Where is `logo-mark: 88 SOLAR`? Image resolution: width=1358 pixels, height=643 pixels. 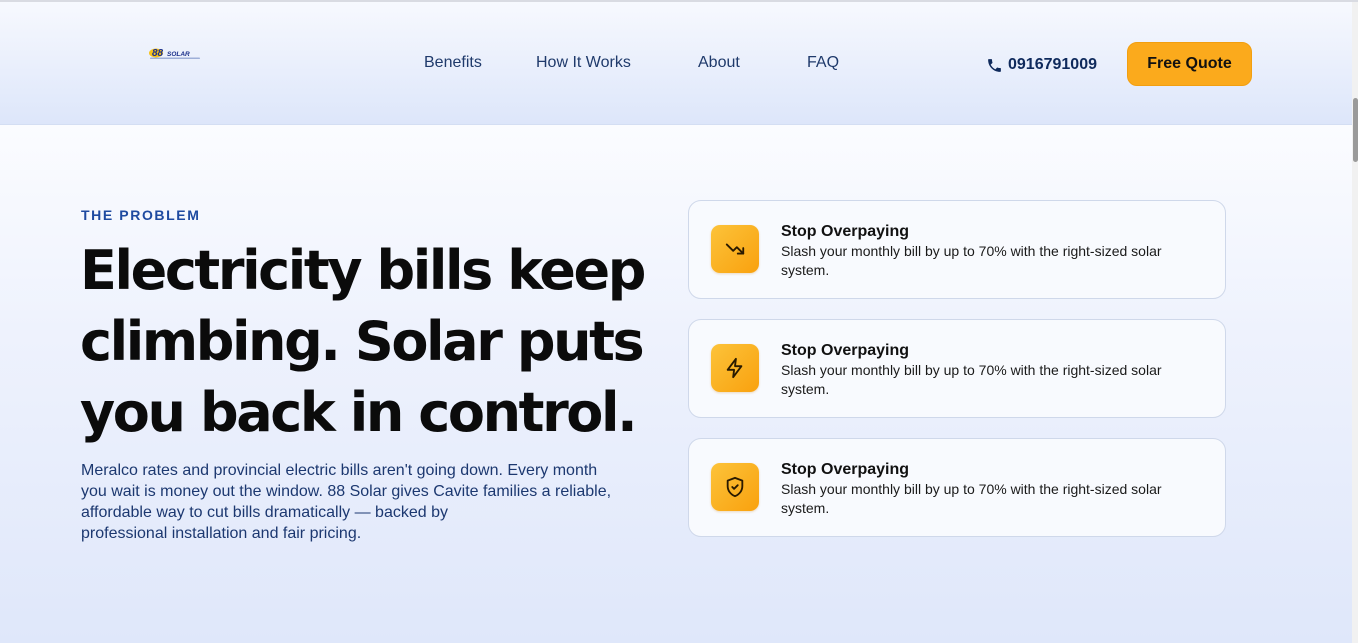
logo-mark: 88 SOLAR is located at coordinates (174, 53).